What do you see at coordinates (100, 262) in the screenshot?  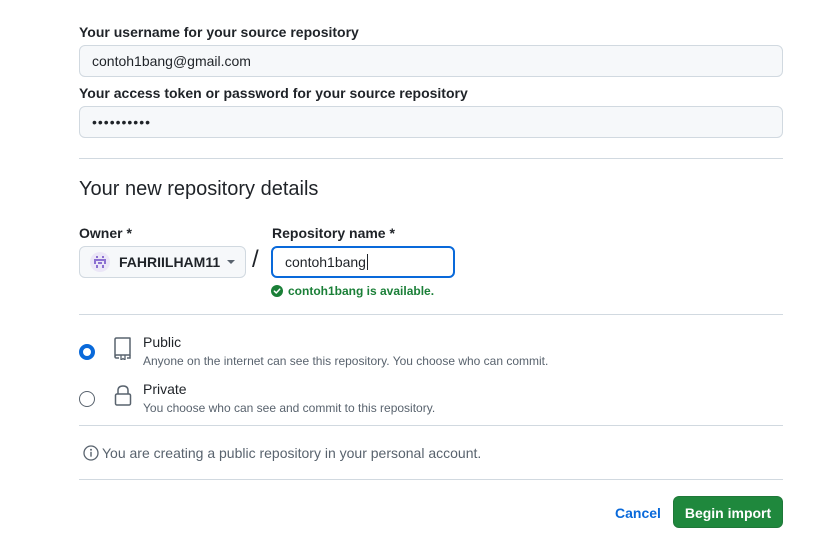 I see `avatar` at bounding box center [100, 262].